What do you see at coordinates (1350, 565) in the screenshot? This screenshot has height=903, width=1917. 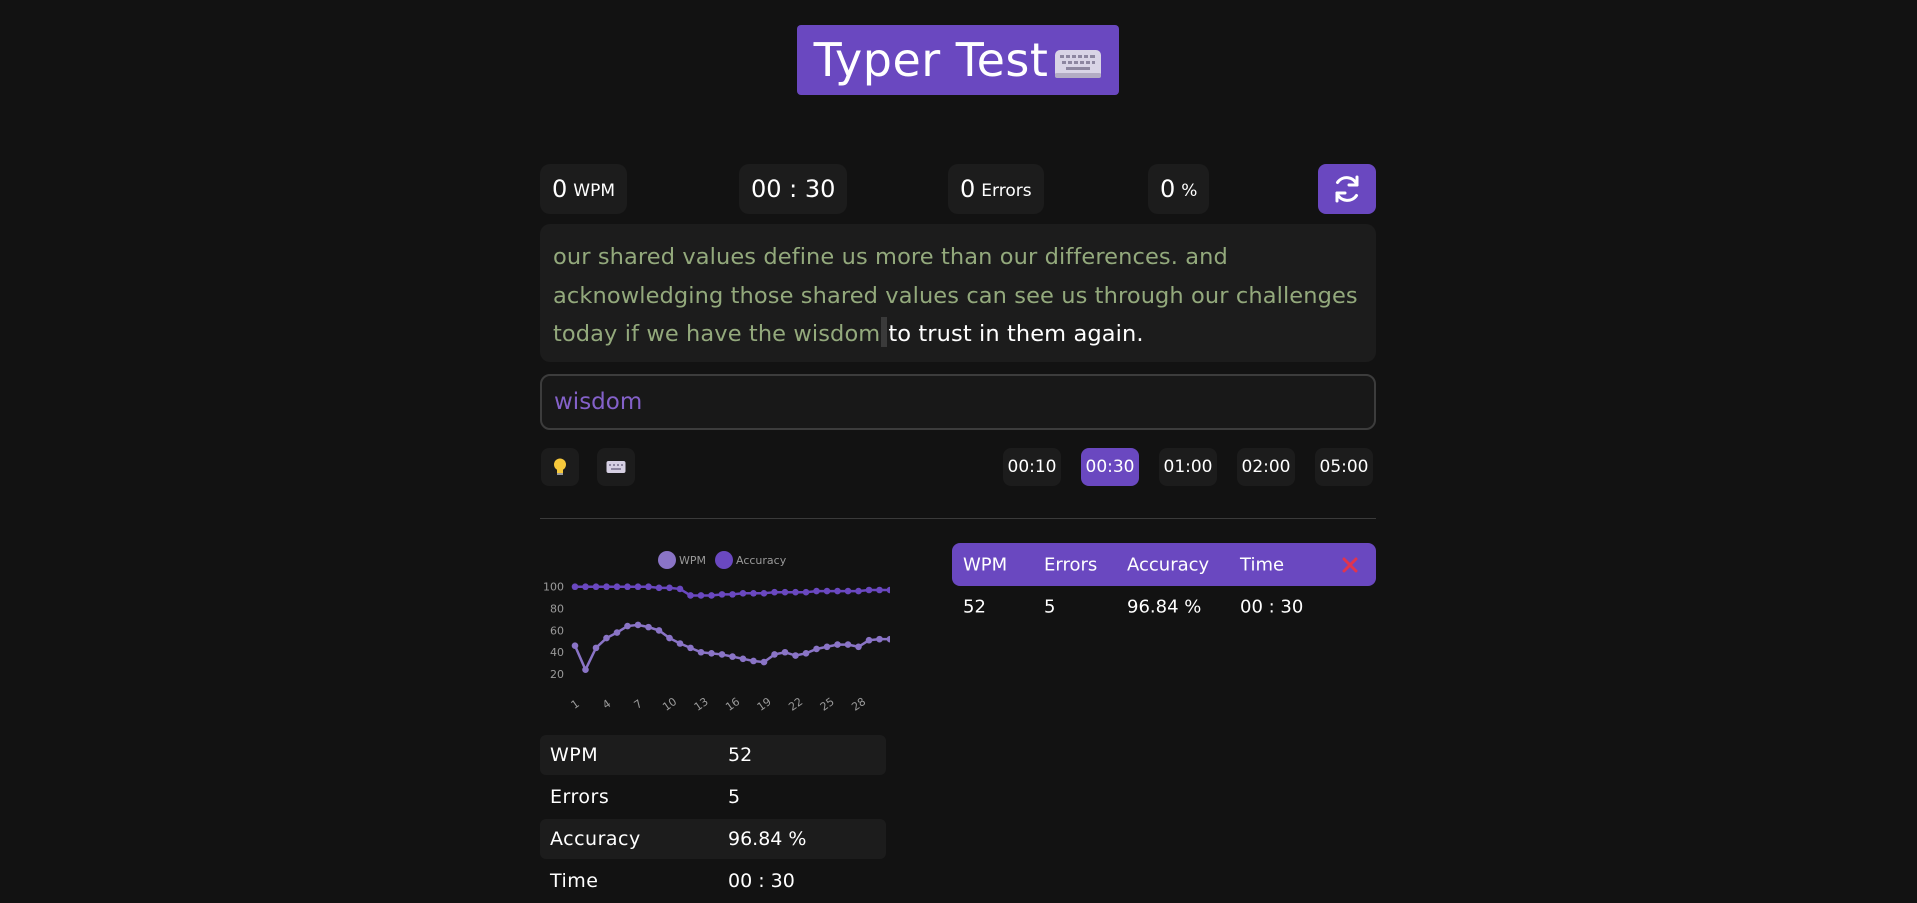 I see `close-icon` at bounding box center [1350, 565].